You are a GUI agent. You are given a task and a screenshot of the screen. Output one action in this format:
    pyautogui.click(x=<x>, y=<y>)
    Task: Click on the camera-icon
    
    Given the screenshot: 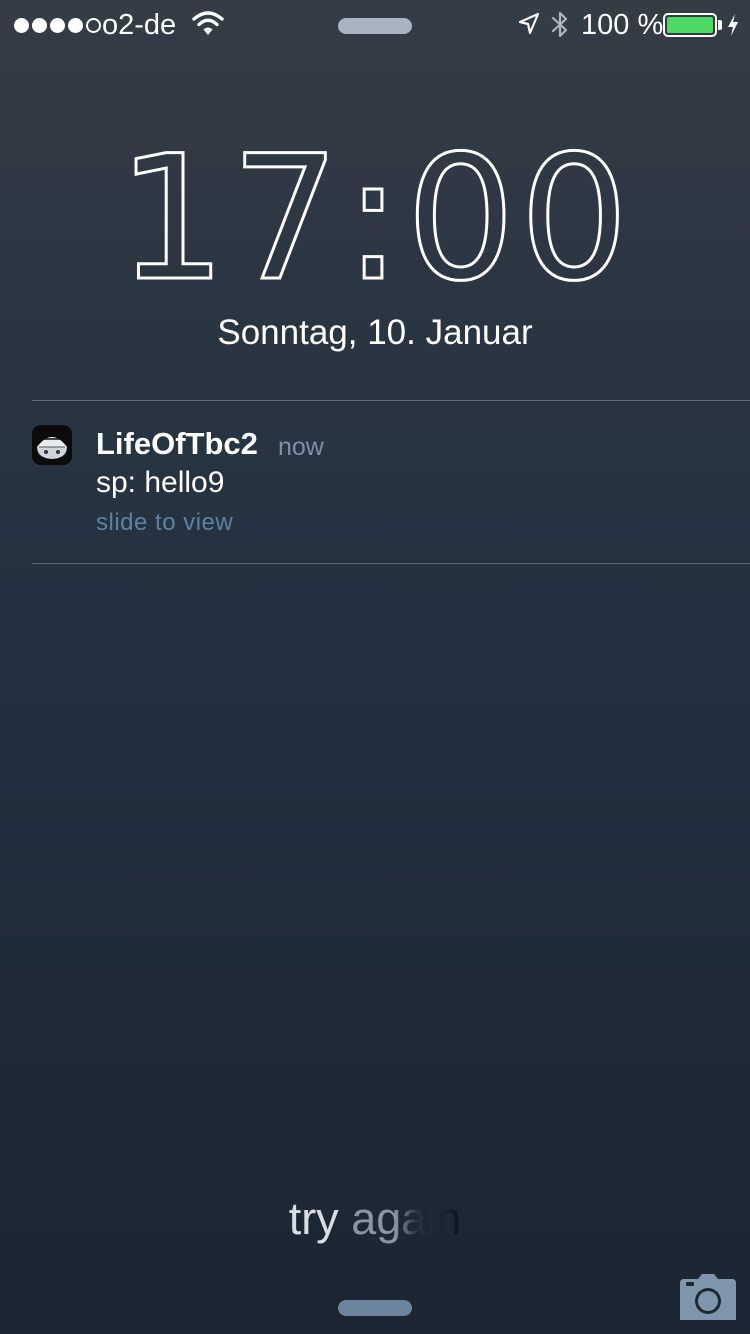 What is the action you would take?
    pyautogui.click(x=708, y=1299)
    